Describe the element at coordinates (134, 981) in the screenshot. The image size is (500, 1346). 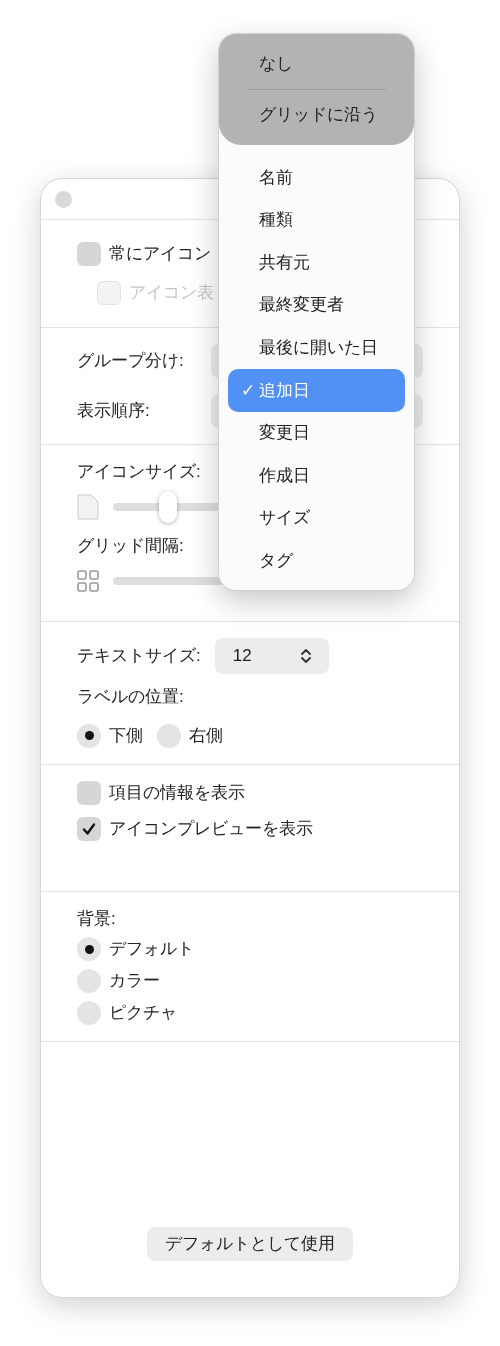
I see `radio-label: カラー` at that location.